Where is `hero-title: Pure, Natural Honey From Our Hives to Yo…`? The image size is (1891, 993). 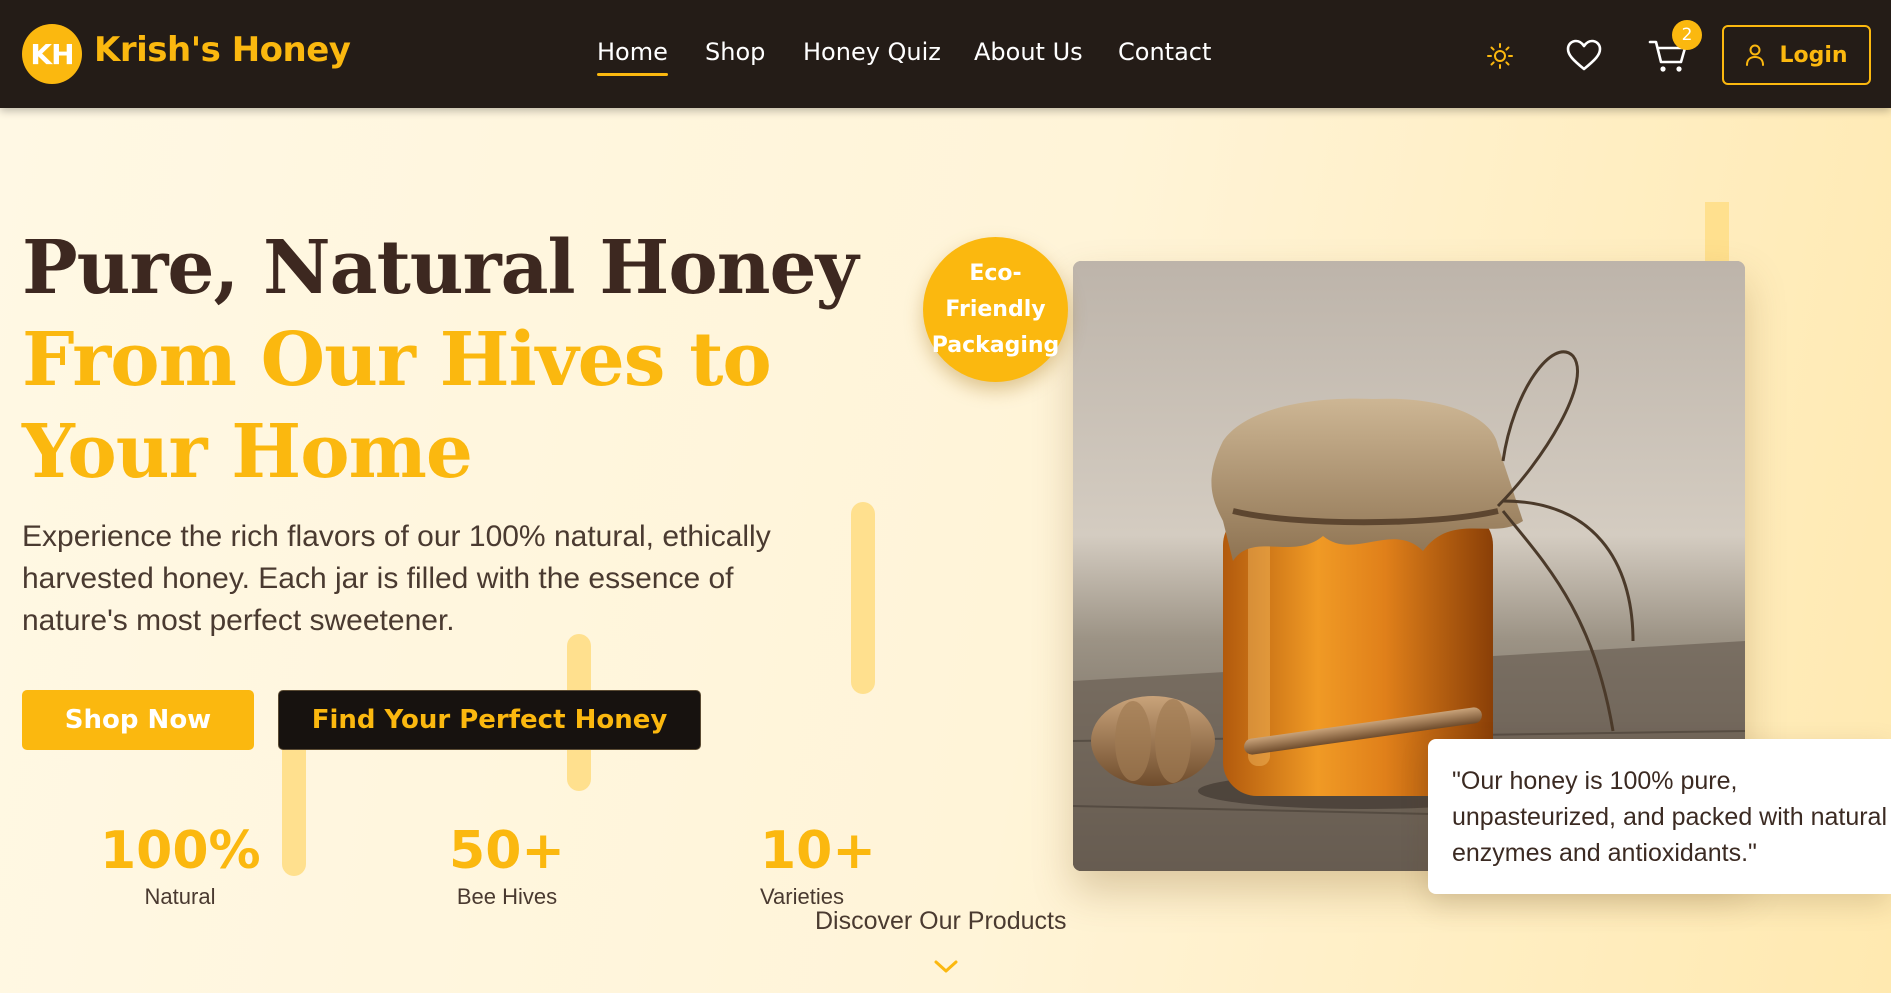 hero-title: Pure, Natural Honey From Our Hives to Yo… is located at coordinates (472, 360).